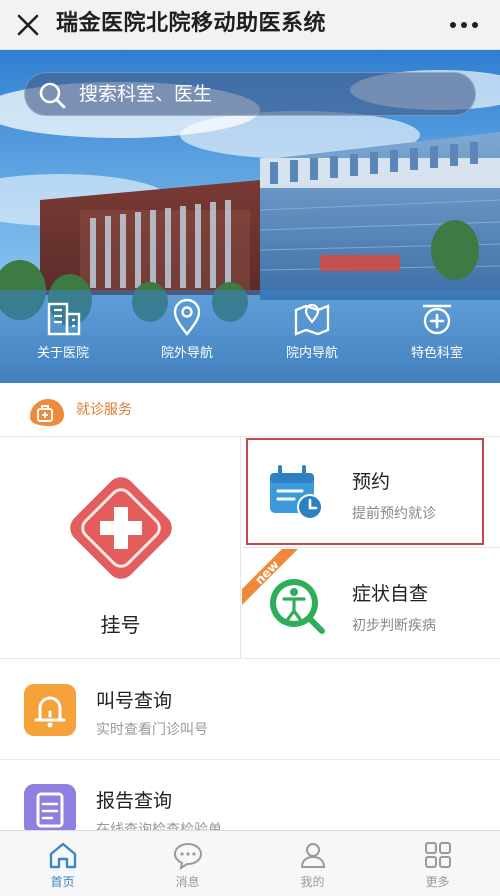 The width and height of the screenshot is (500, 896). What do you see at coordinates (187, 882) in the screenshot?
I see `tab-label: 消息` at bounding box center [187, 882].